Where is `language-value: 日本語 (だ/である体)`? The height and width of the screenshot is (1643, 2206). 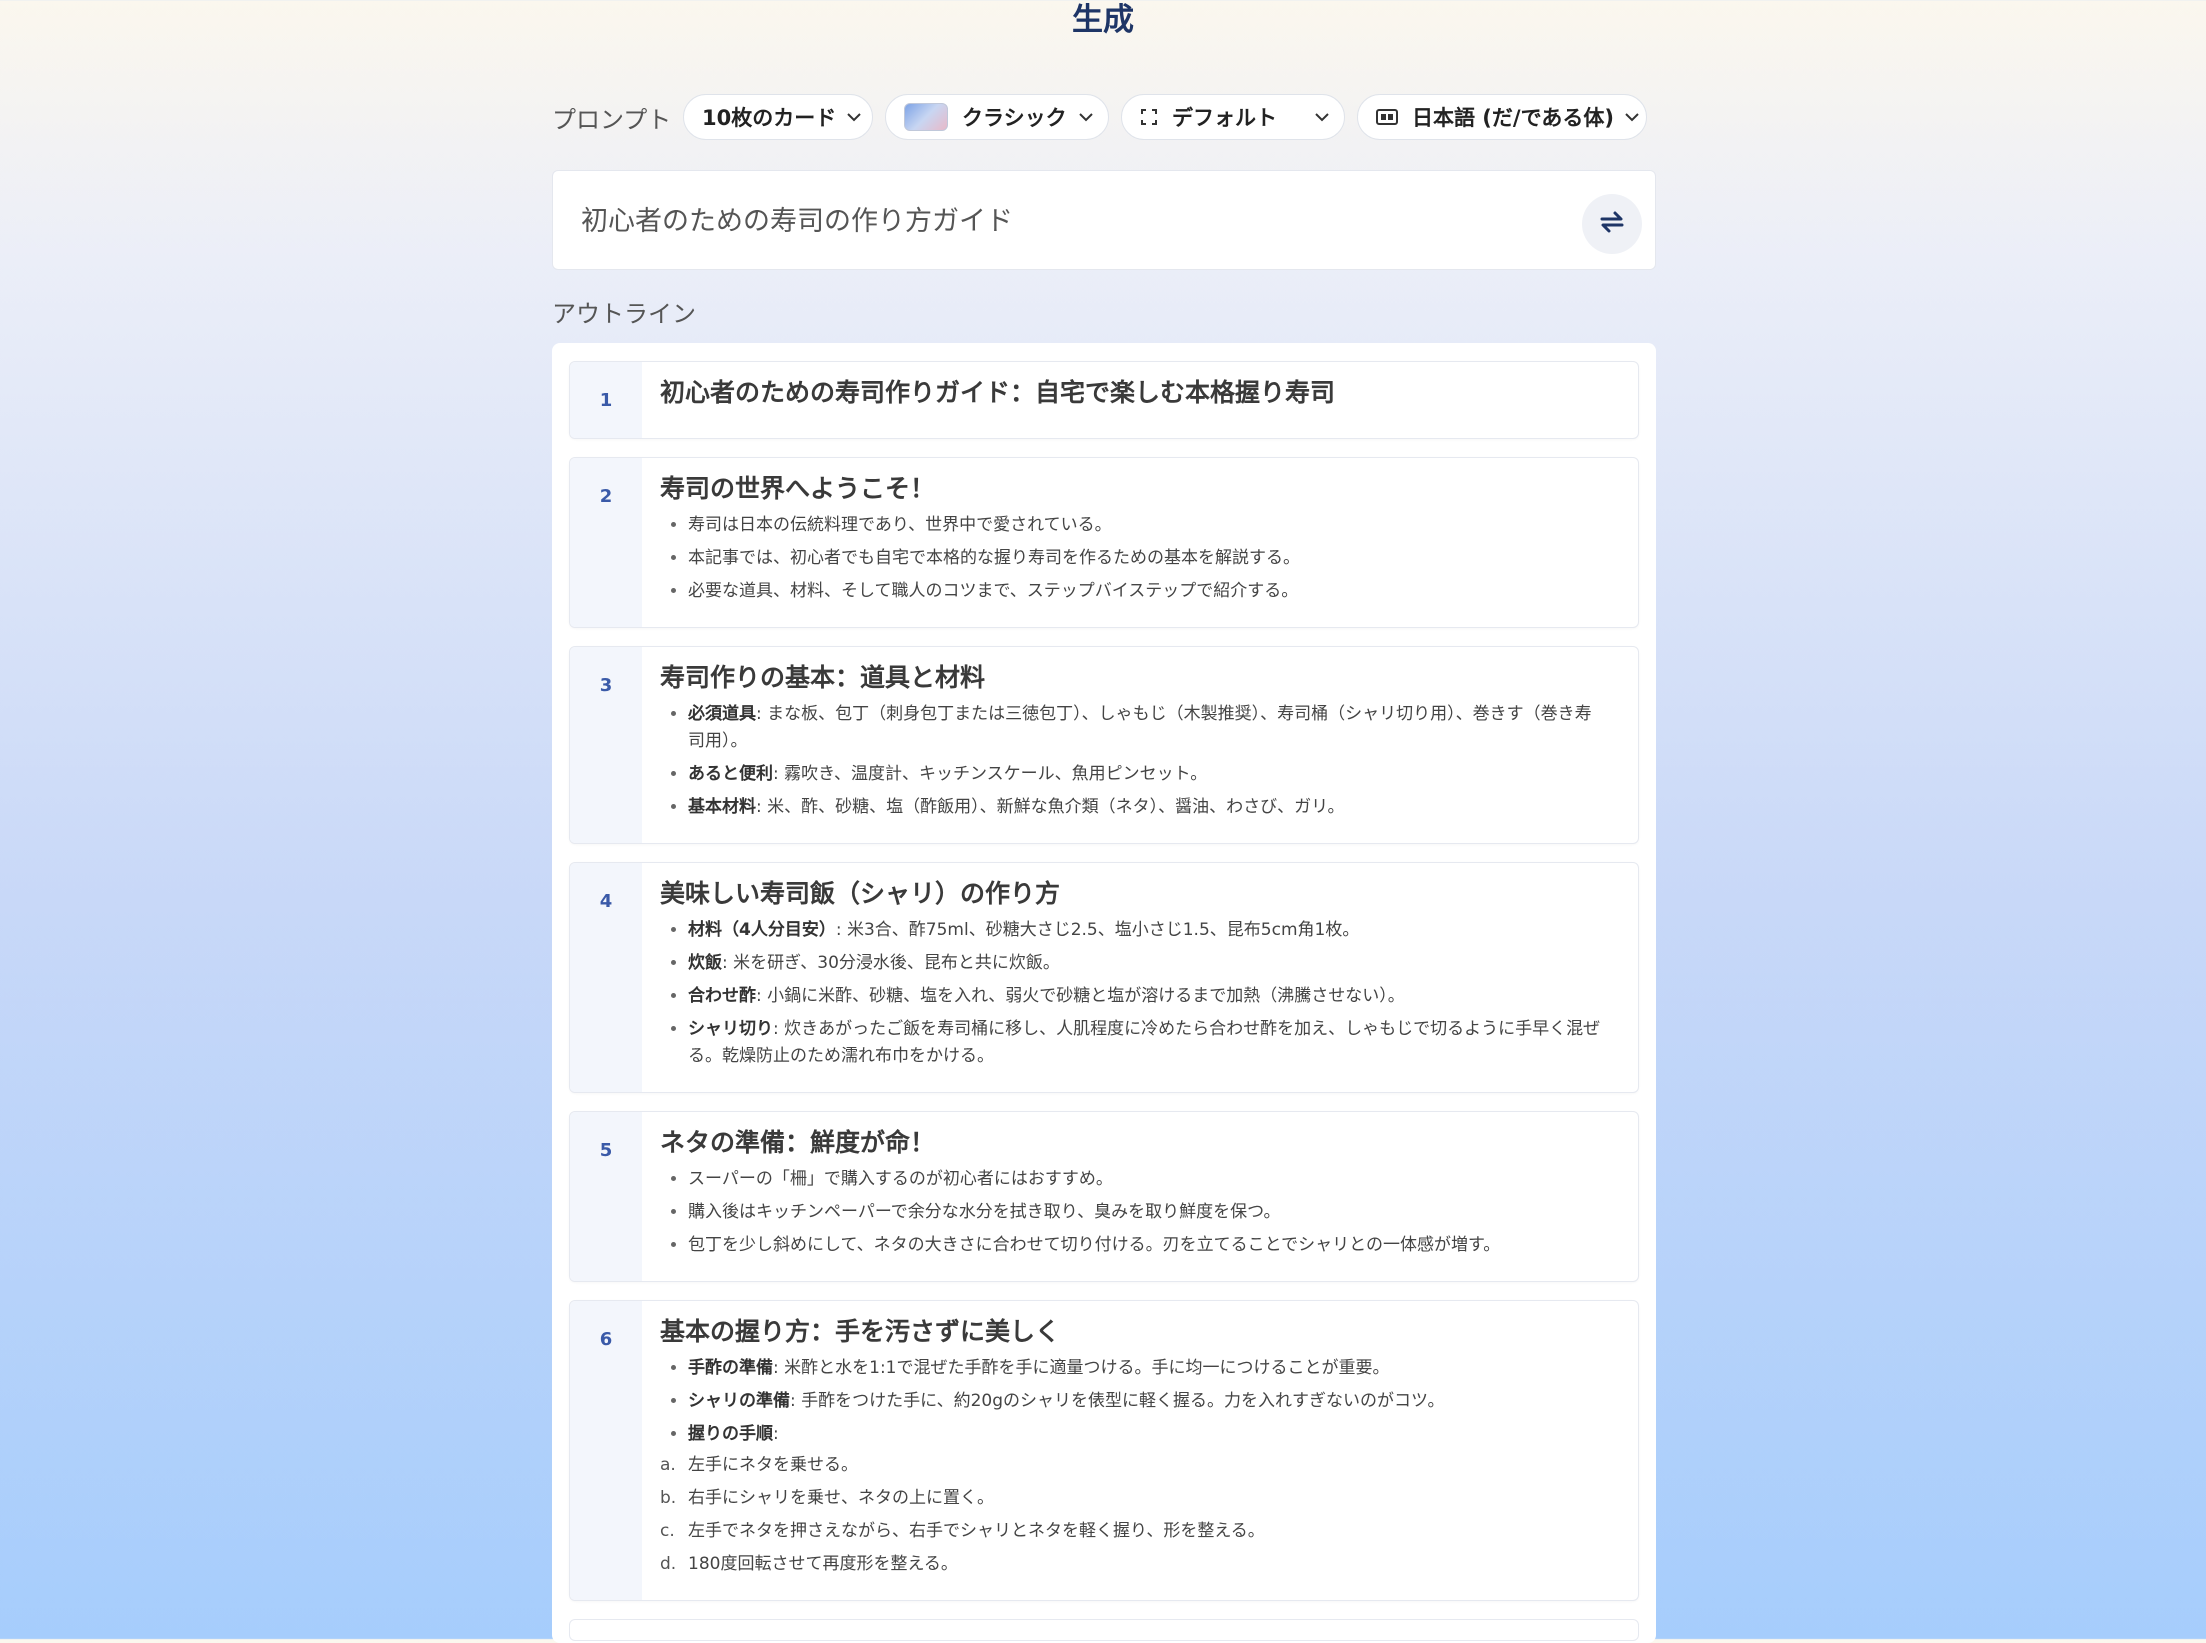
language-value: 日本語 (だ/である体) is located at coordinates (1513, 118).